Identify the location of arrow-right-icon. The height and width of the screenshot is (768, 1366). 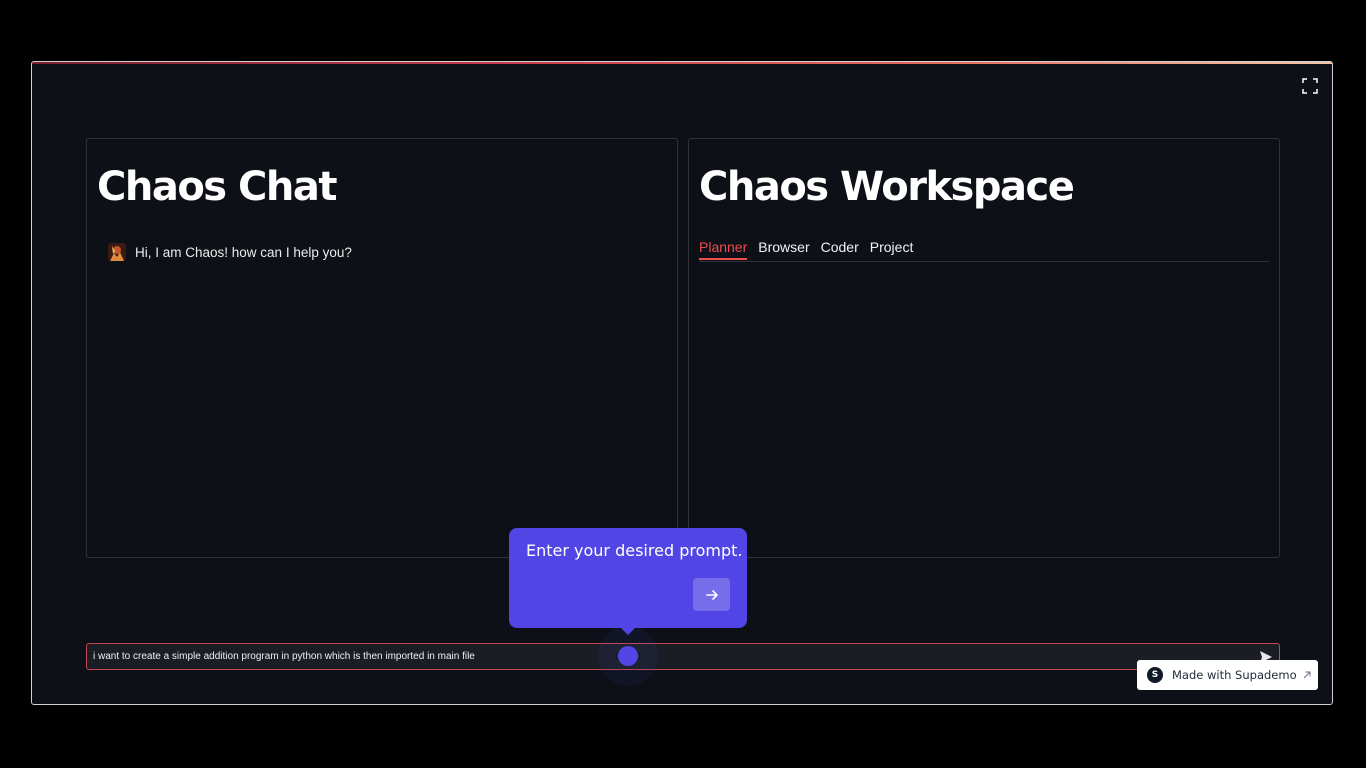
(711, 594).